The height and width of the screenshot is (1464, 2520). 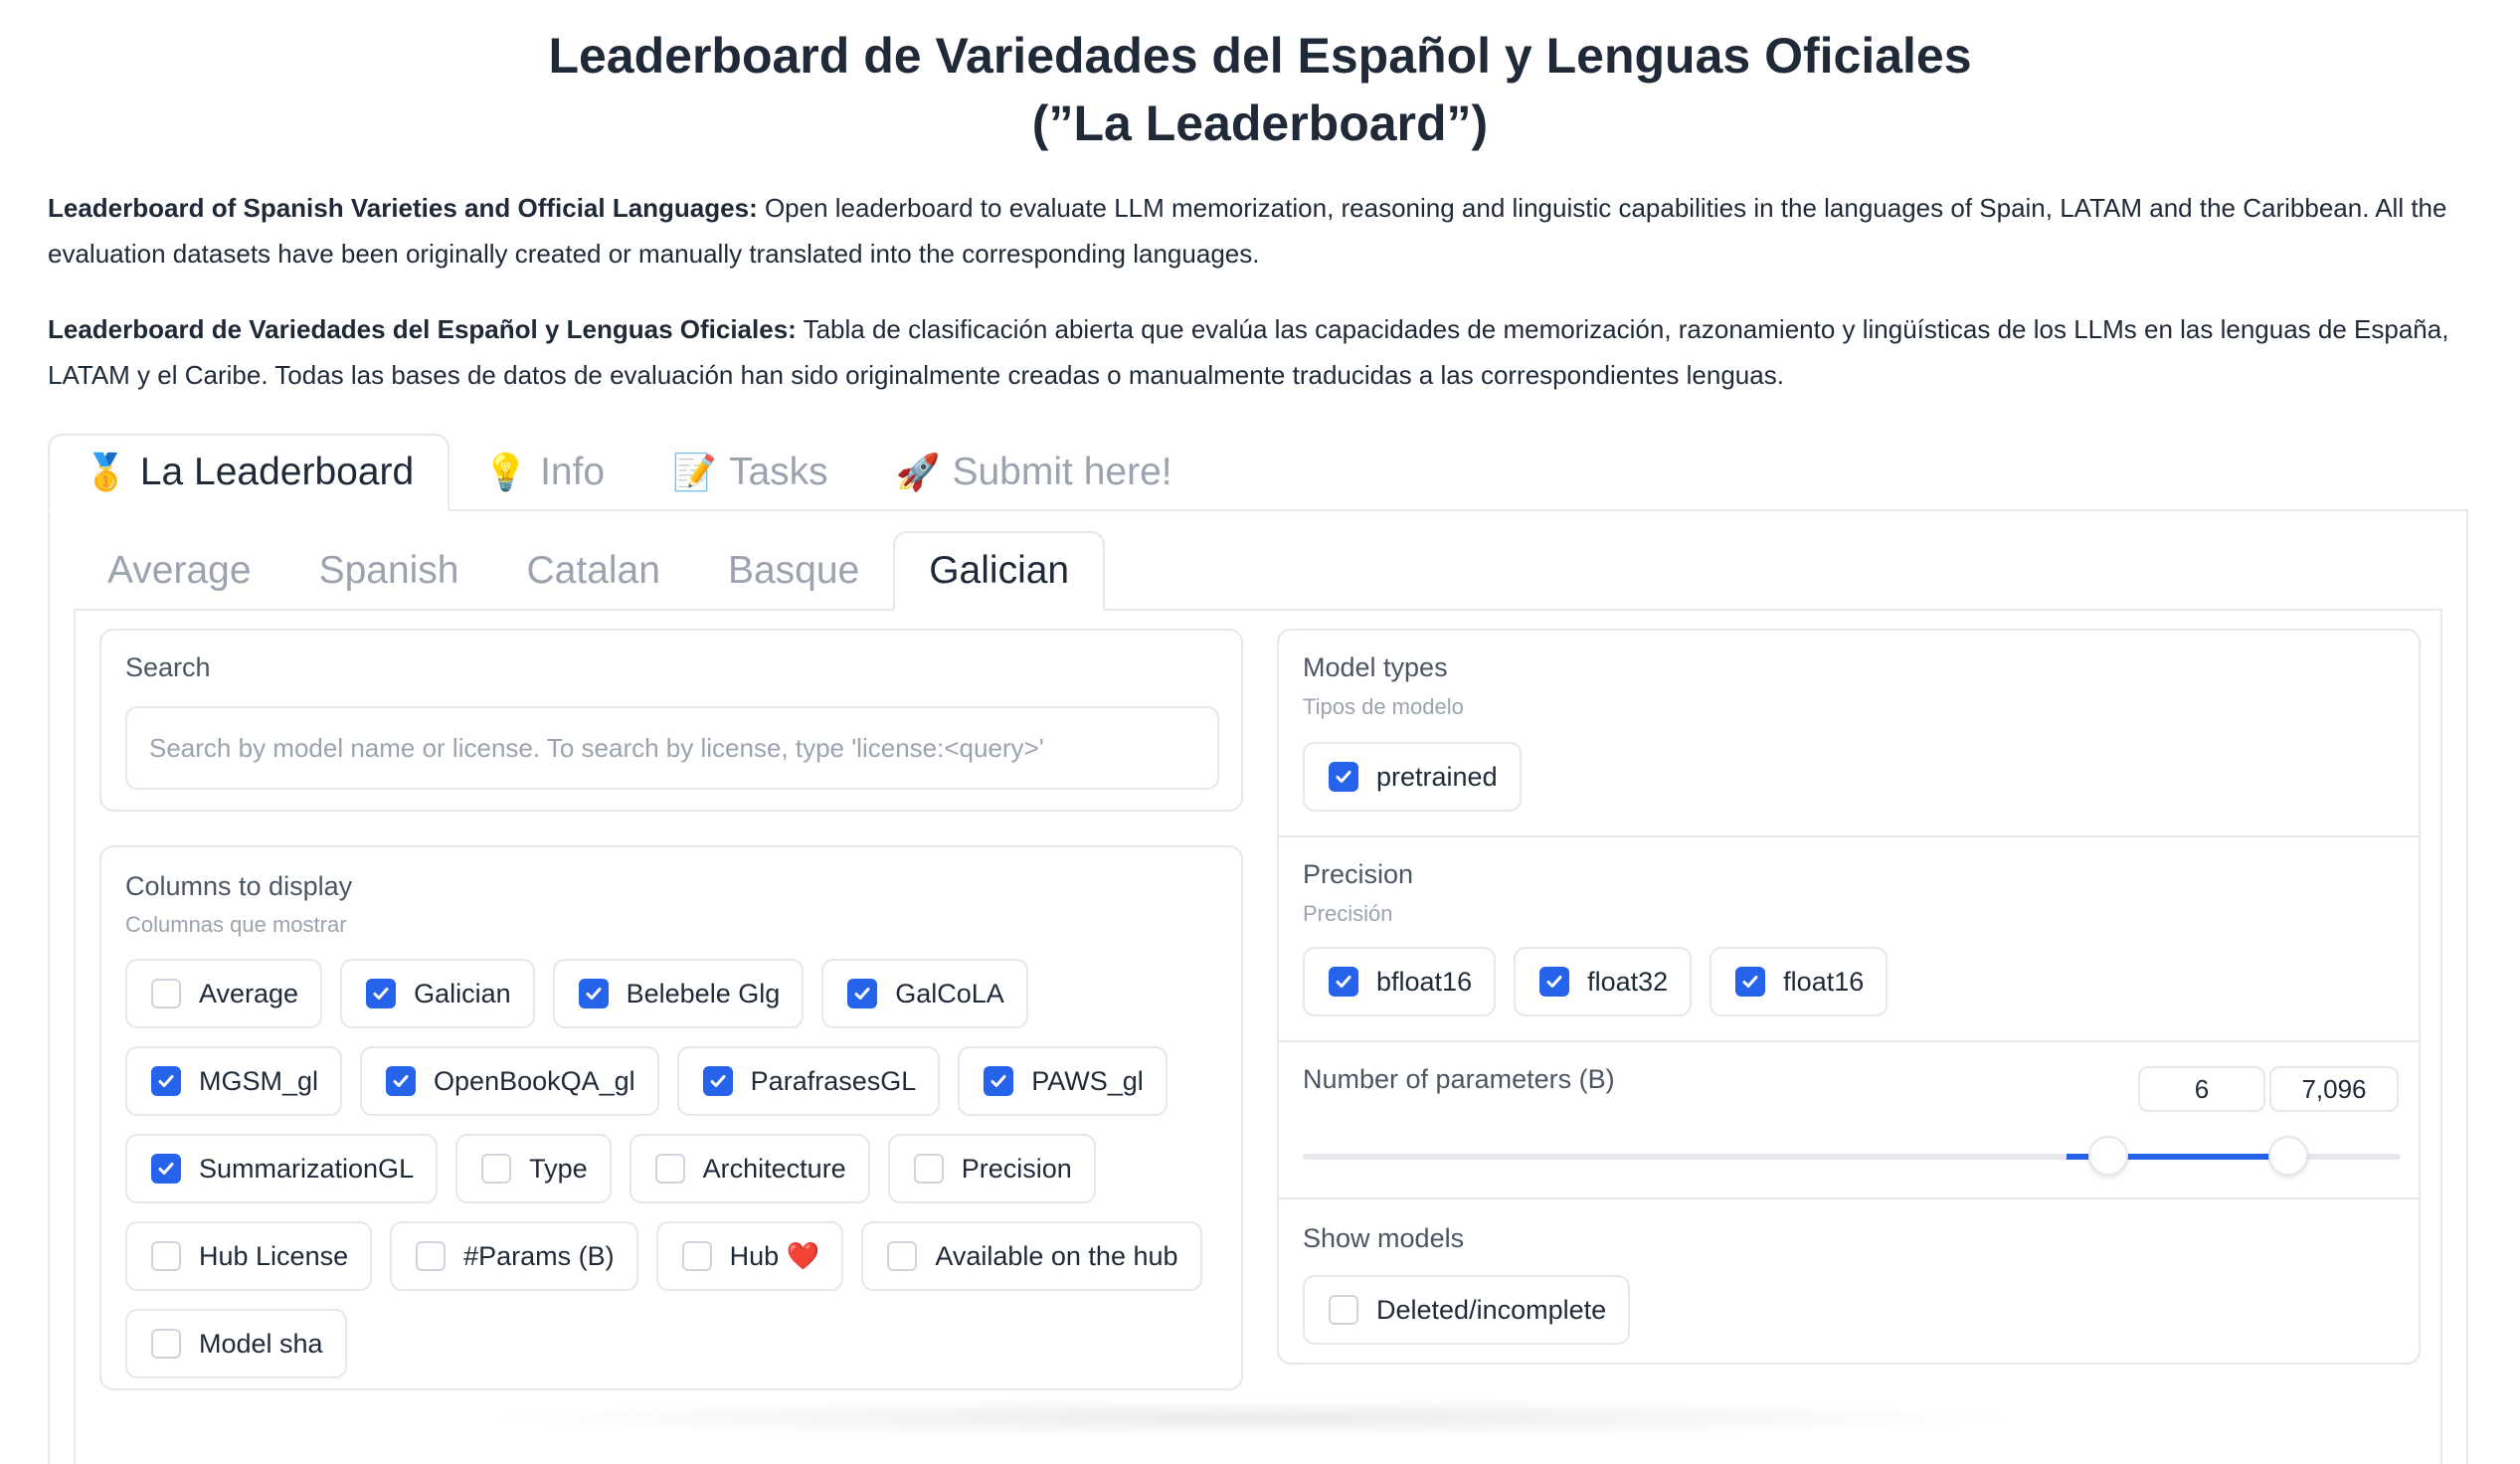 What do you see at coordinates (234, 1081) in the screenshot?
I see `column-checkbox-mgsm-gl: MGSM_gl` at bounding box center [234, 1081].